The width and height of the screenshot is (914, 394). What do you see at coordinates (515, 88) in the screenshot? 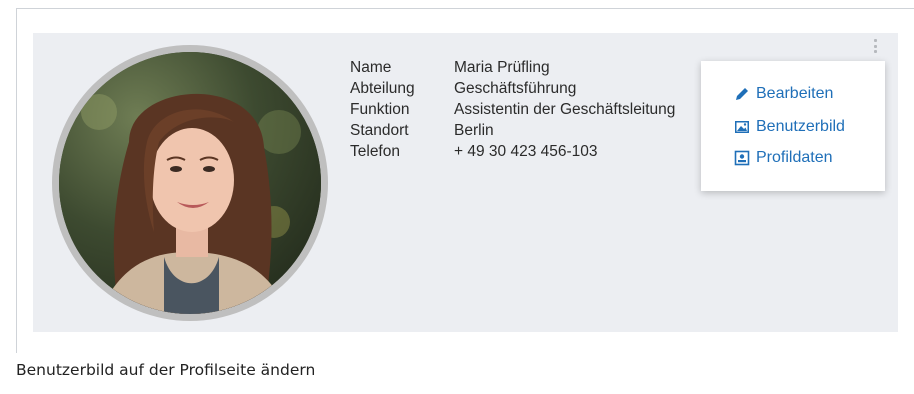
I see `info-value: Geschäftsführung` at bounding box center [515, 88].